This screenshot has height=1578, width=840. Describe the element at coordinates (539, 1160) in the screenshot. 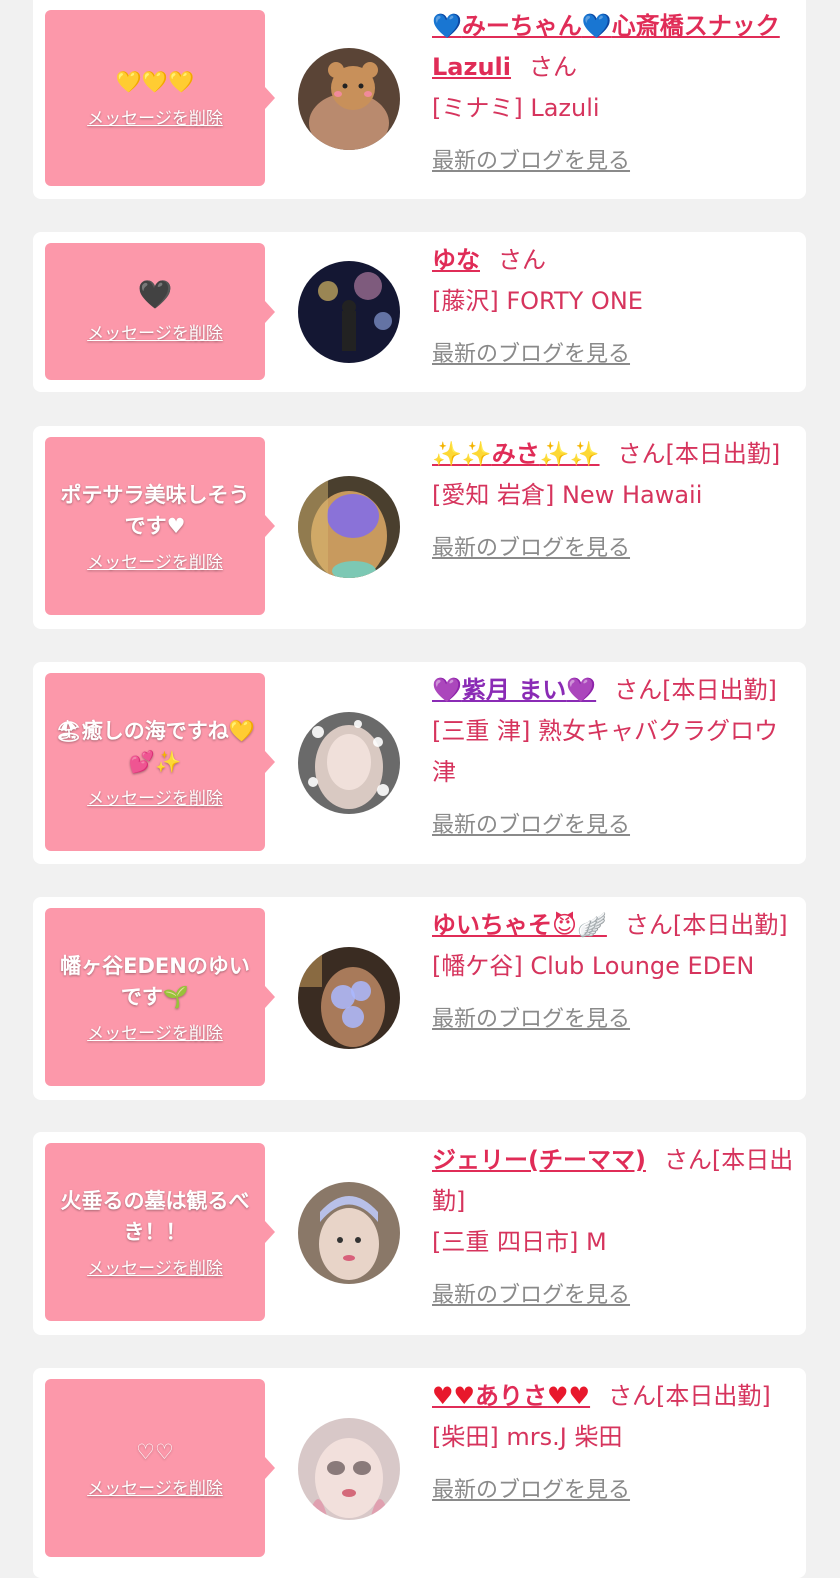

I see `cast-name-link: ジェリー(チーママ)` at that location.